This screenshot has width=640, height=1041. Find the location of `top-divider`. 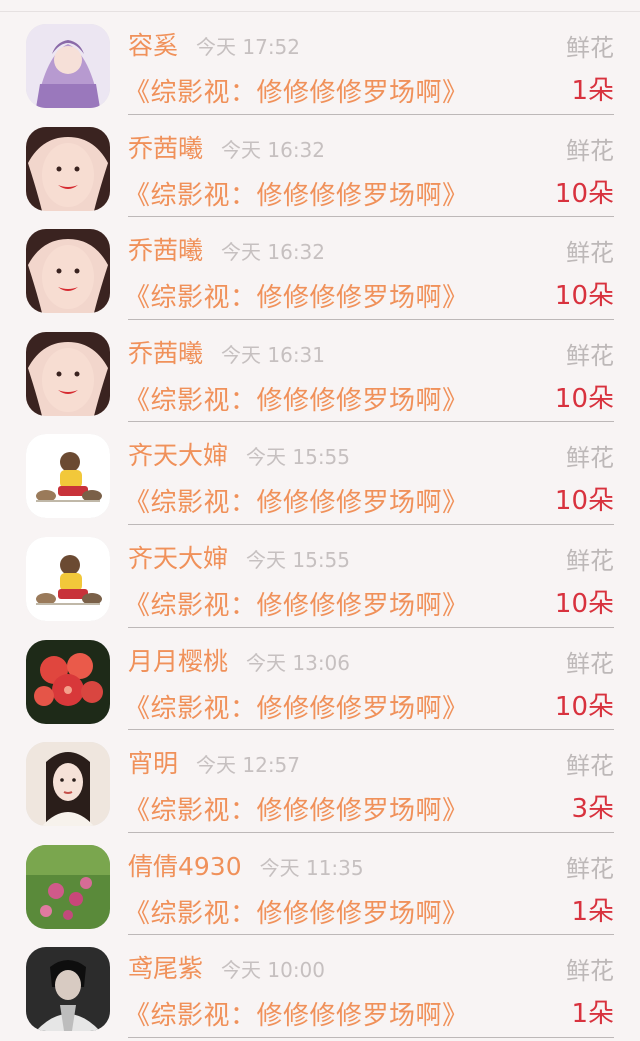

top-divider is located at coordinates (320, 6).